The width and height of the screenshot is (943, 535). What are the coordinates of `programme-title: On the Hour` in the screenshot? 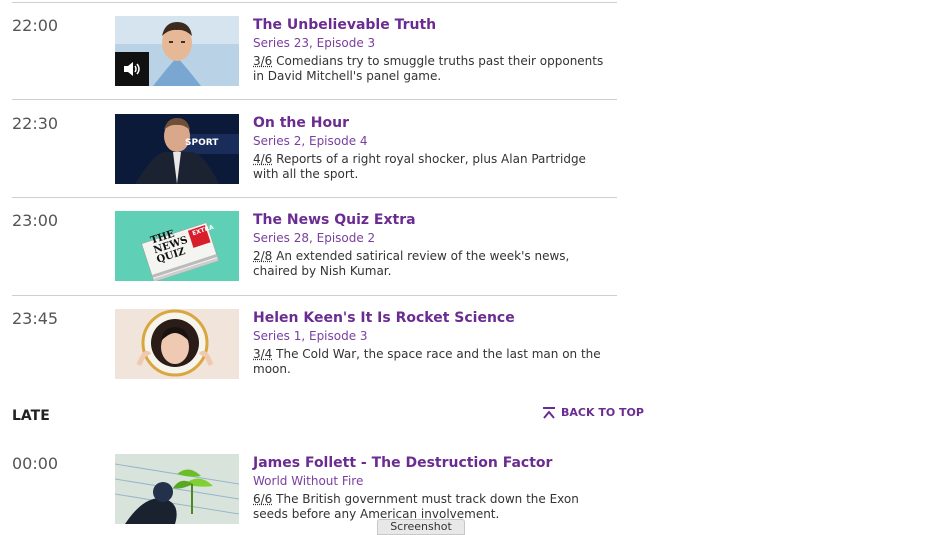 It's located at (433, 123).